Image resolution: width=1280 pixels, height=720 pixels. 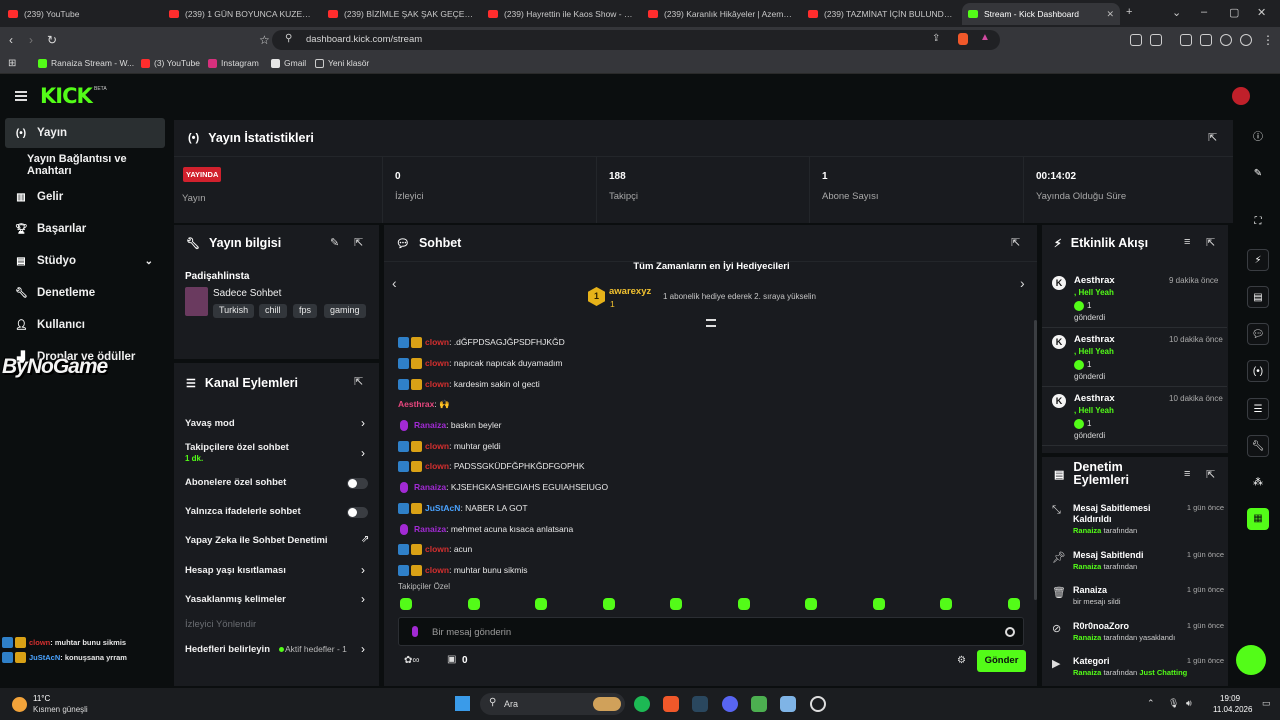 I want to click on extension-icon, so click(x=1136, y=40).